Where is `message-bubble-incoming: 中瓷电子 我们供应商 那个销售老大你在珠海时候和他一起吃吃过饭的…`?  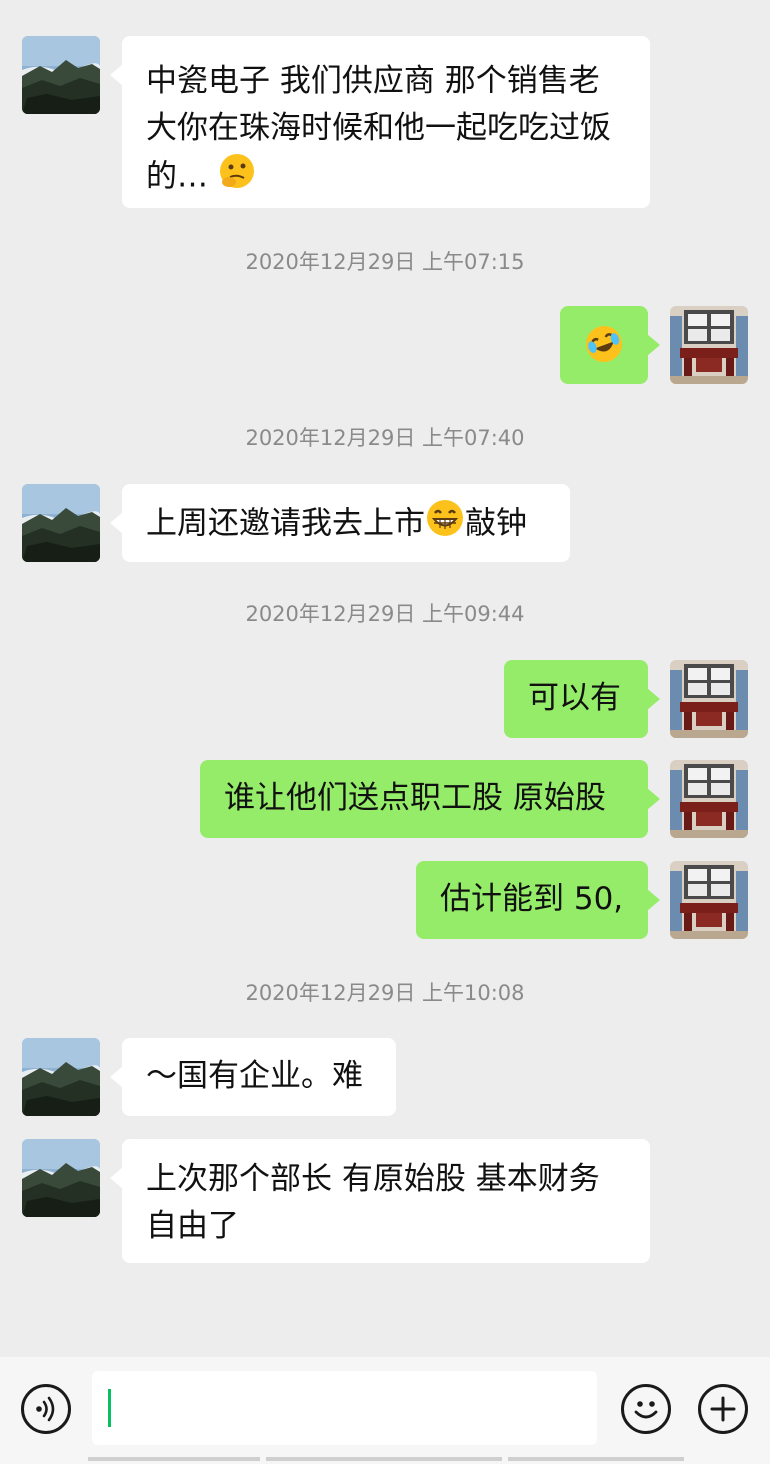 message-bubble-incoming: 中瓷电子 我们供应商 那个销售老大你在珠海时候和他一起吃吃过饭的… is located at coordinates (380, 122).